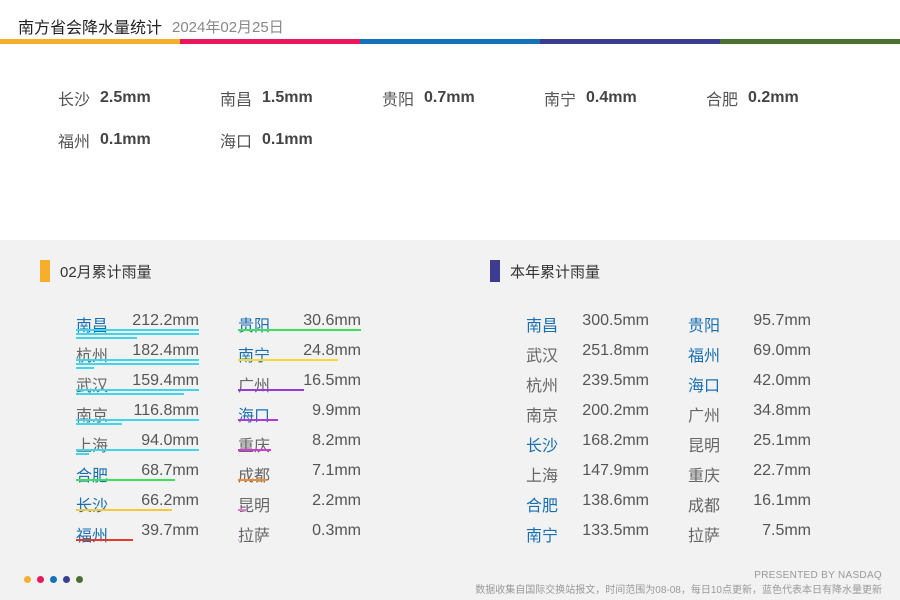 This screenshot has height=600, width=900. Describe the element at coordinates (304, 532) in the screenshot. I see `rain-row: 拉萨 0.3mm` at that location.